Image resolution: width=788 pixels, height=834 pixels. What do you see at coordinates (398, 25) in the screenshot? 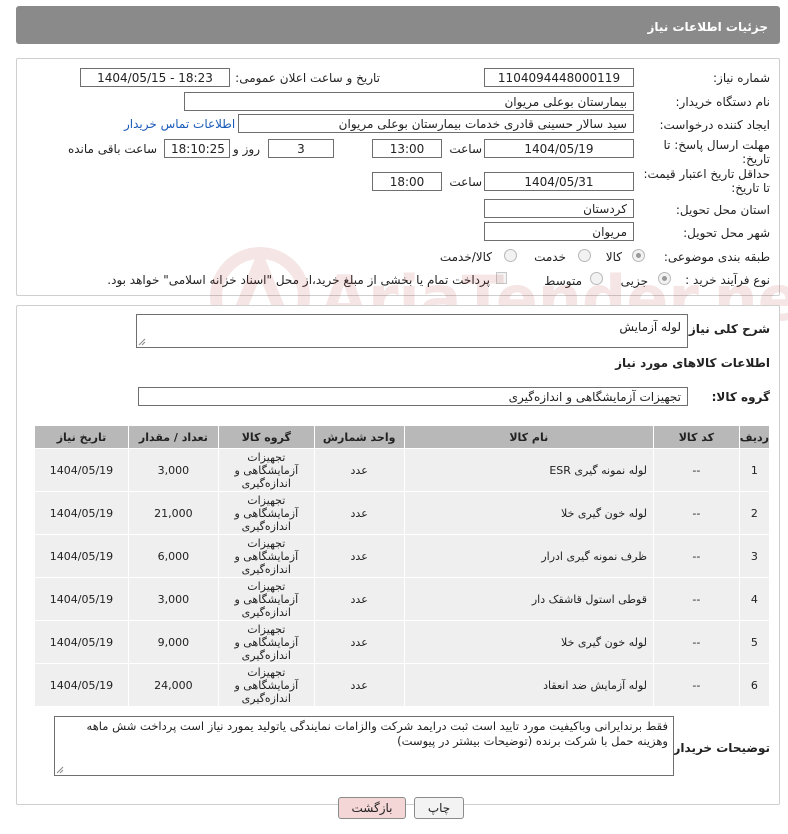
I see `page-title: جزئیات اطلاعات نیاز` at bounding box center [398, 25].